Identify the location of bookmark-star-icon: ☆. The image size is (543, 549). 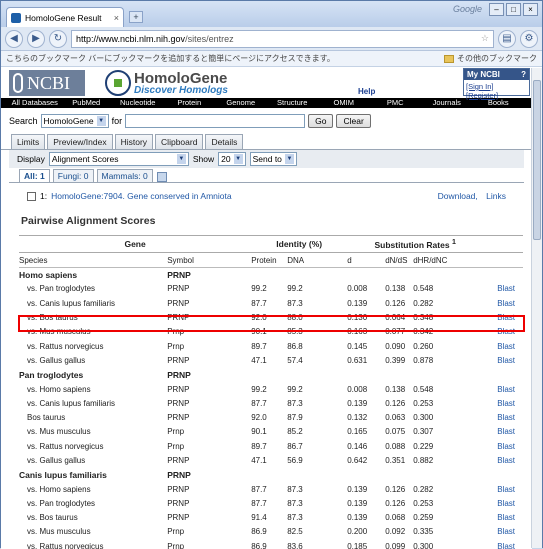
(485, 38).